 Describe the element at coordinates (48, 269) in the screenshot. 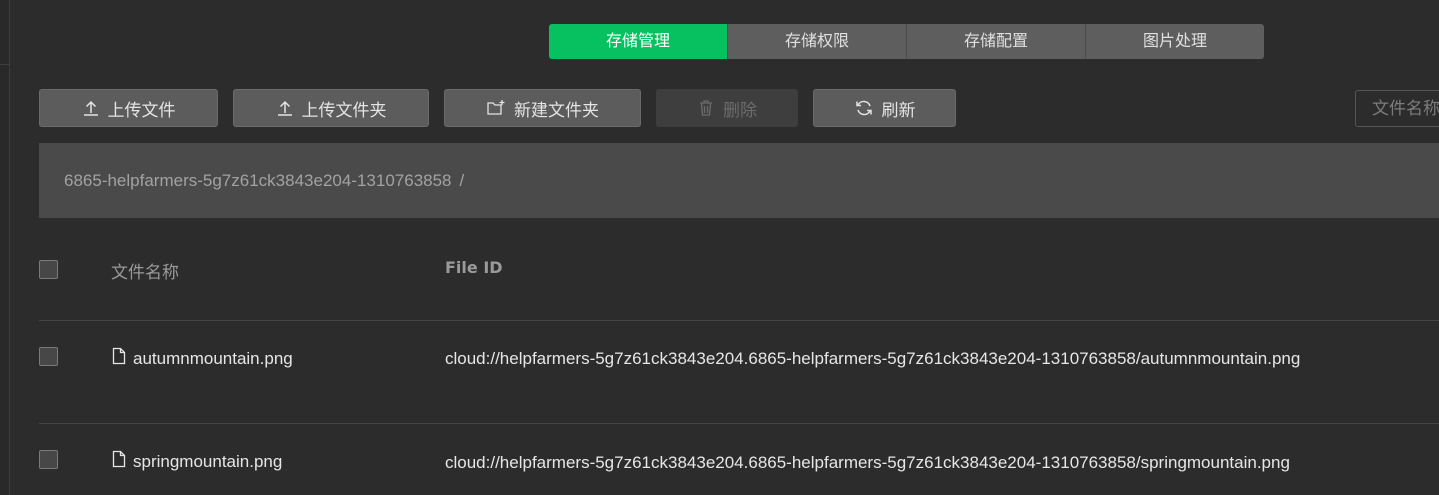

I see `select-all-checkbox` at that location.